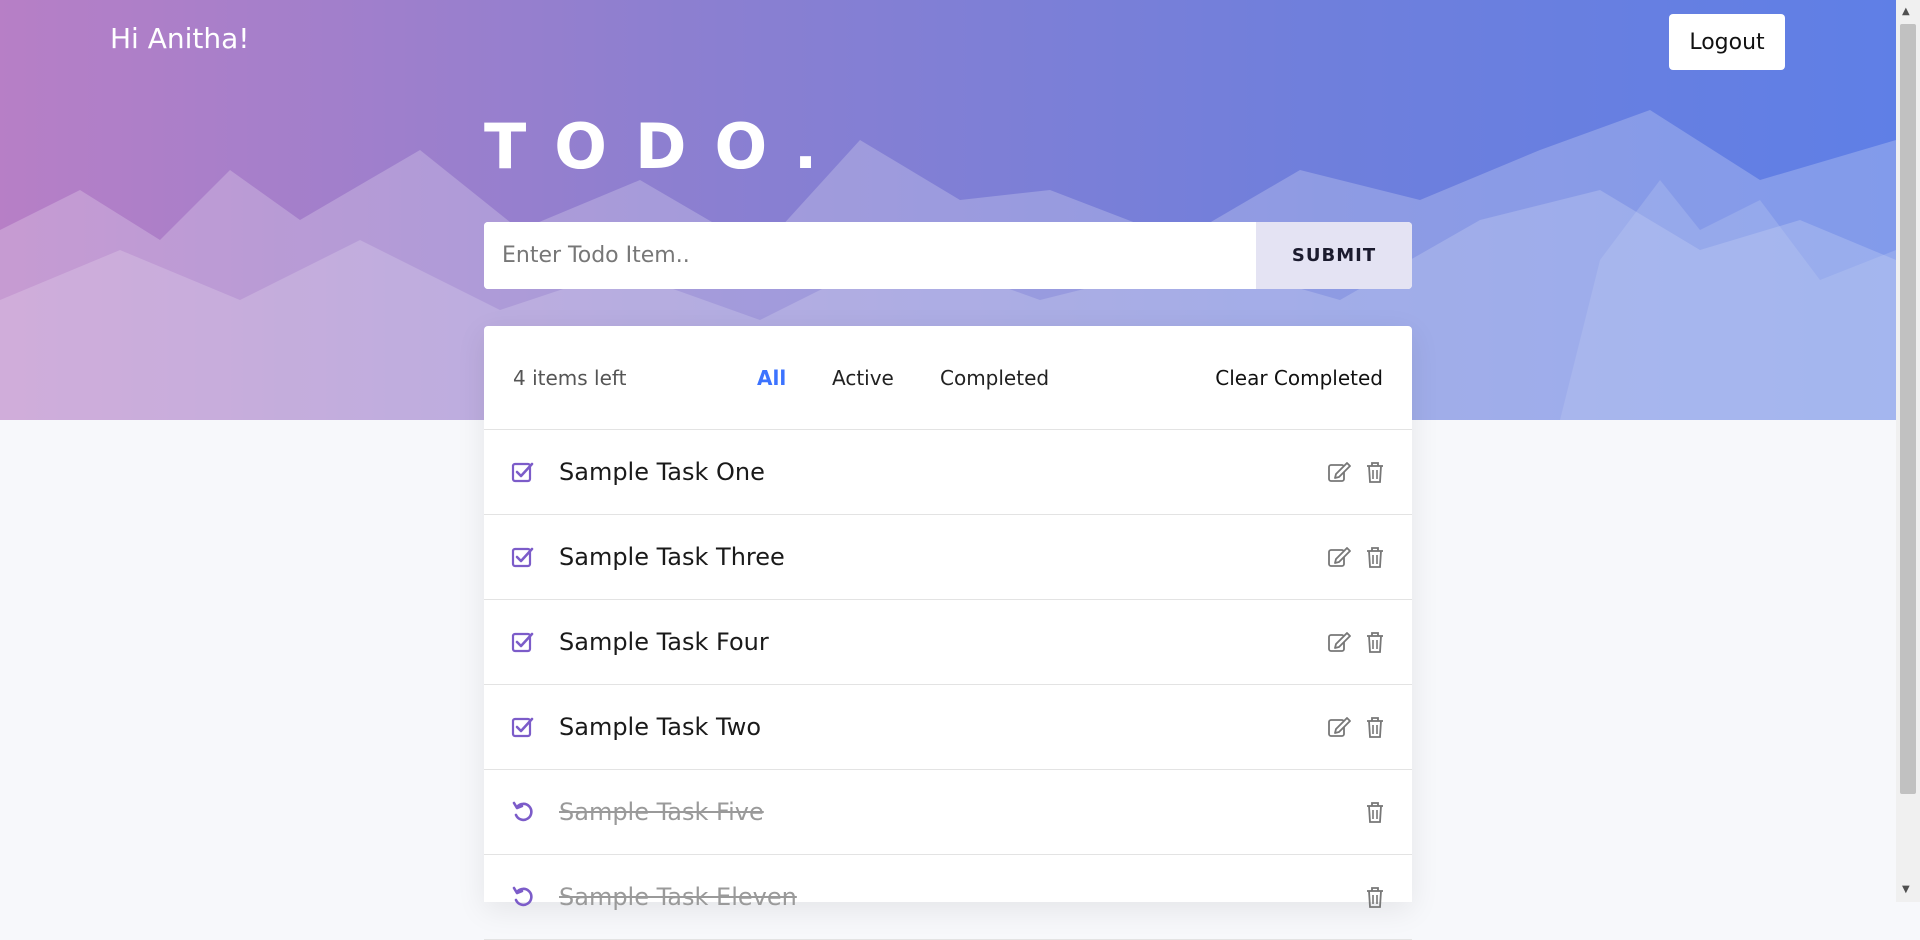  I want to click on todo-entry-form: SUBMIT, so click(948, 255).